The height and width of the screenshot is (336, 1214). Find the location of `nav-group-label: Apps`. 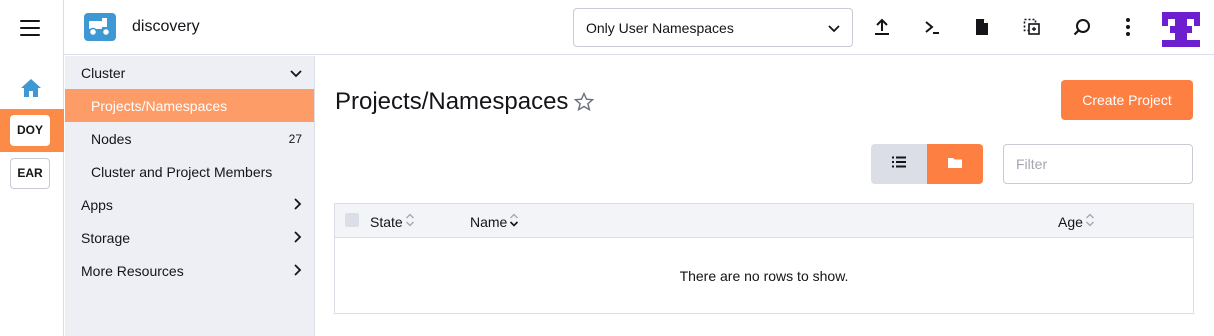

nav-group-label: Apps is located at coordinates (97, 204).